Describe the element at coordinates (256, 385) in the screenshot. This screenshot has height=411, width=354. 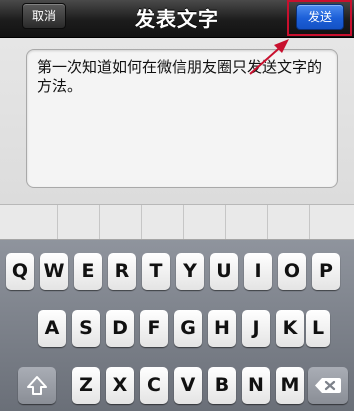
I see `key-n: N` at that location.